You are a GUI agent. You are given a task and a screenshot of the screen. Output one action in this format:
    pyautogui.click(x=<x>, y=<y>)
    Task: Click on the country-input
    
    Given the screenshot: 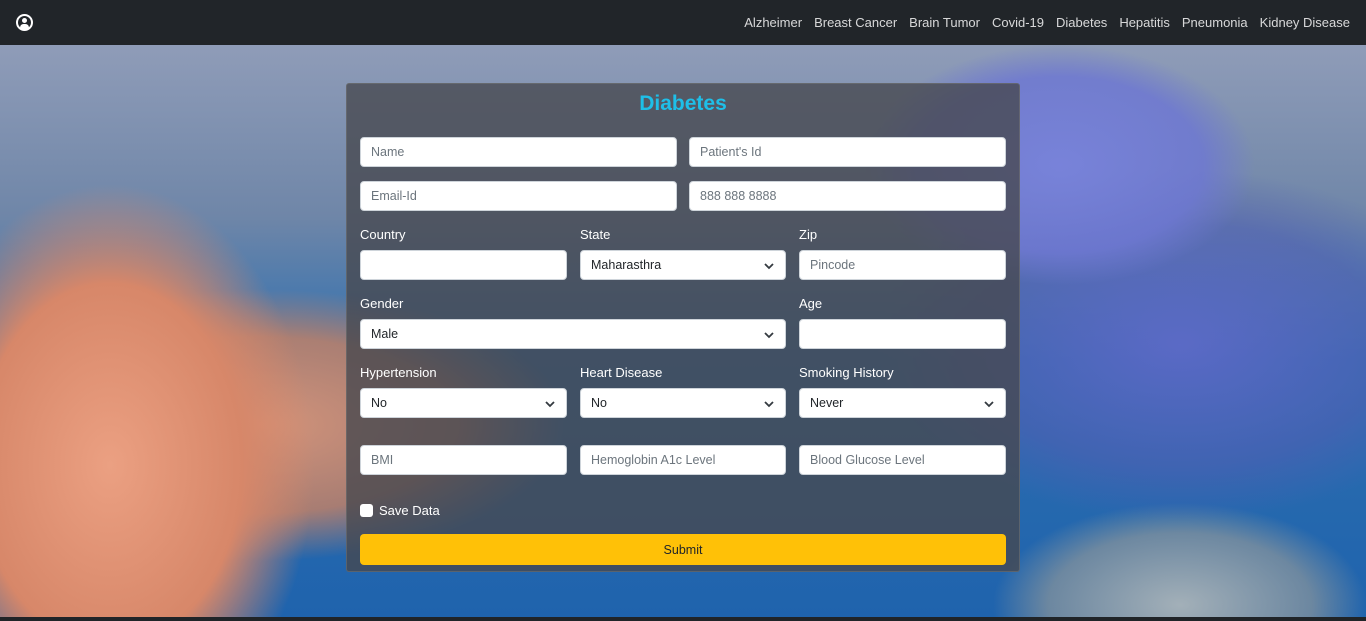 What is the action you would take?
    pyautogui.click(x=463, y=265)
    